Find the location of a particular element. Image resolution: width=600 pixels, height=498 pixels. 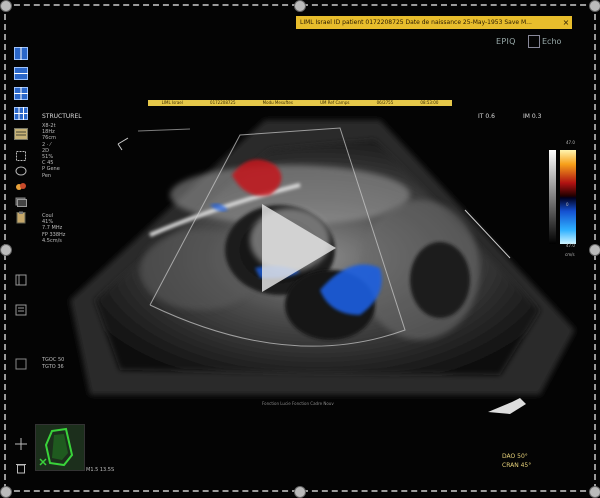

play-button is located at coordinates (299, 248).